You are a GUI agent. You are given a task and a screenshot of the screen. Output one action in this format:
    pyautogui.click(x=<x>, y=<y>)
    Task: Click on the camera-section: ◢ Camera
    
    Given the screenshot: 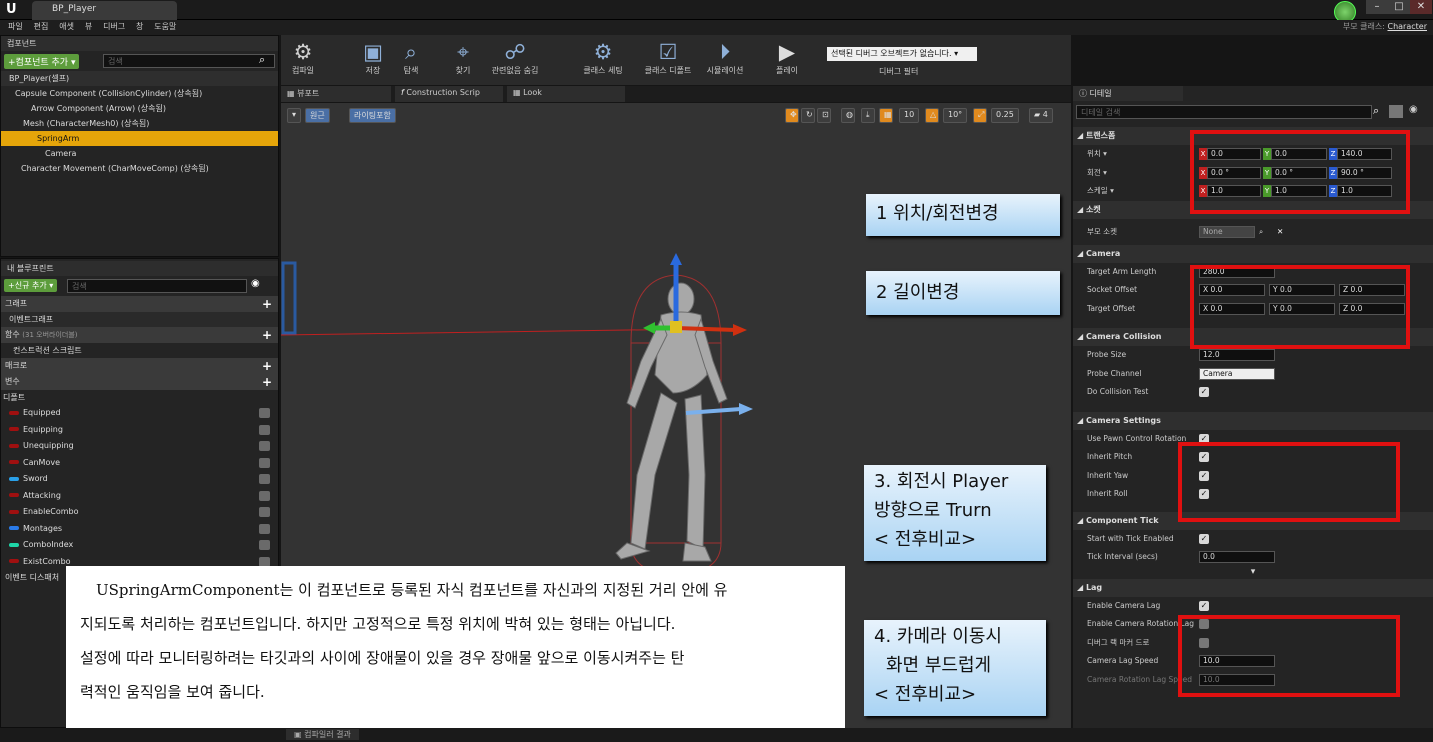 What is the action you would take?
    pyautogui.click(x=1253, y=253)
    